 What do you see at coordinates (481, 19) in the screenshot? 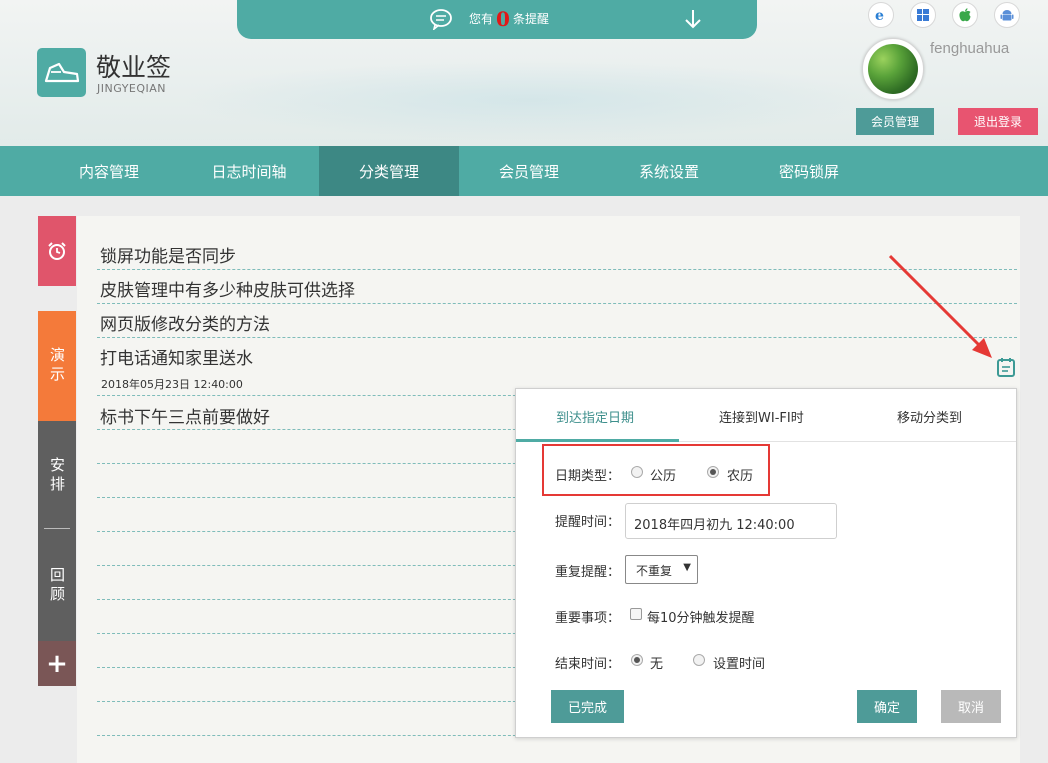
I see `reminder-prefix: 您有` at bounding box center [481, 19].